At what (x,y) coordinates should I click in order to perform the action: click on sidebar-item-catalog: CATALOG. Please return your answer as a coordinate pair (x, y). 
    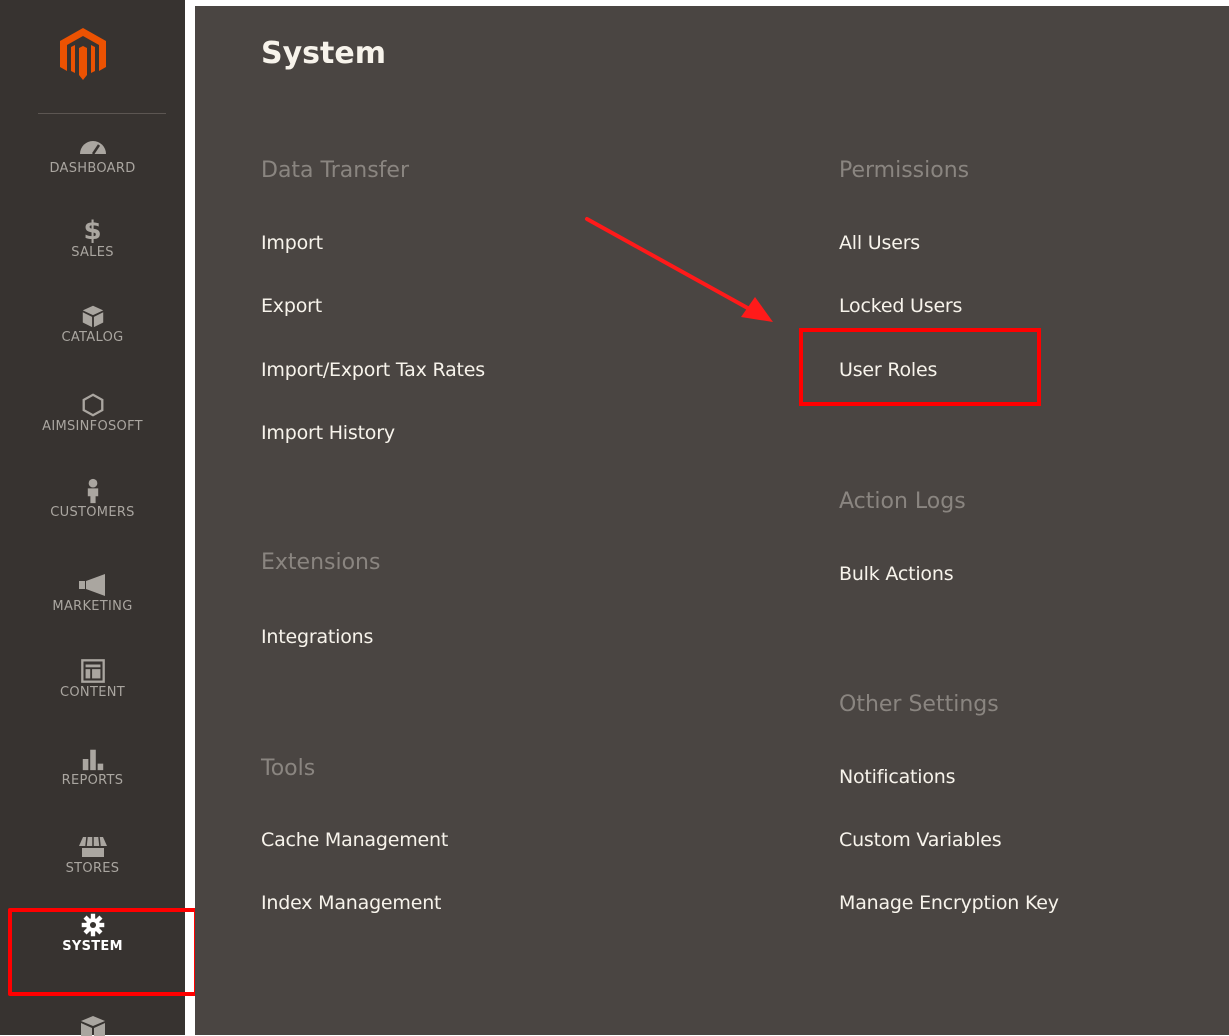
    Looking at the image, I should click on (92, 347).